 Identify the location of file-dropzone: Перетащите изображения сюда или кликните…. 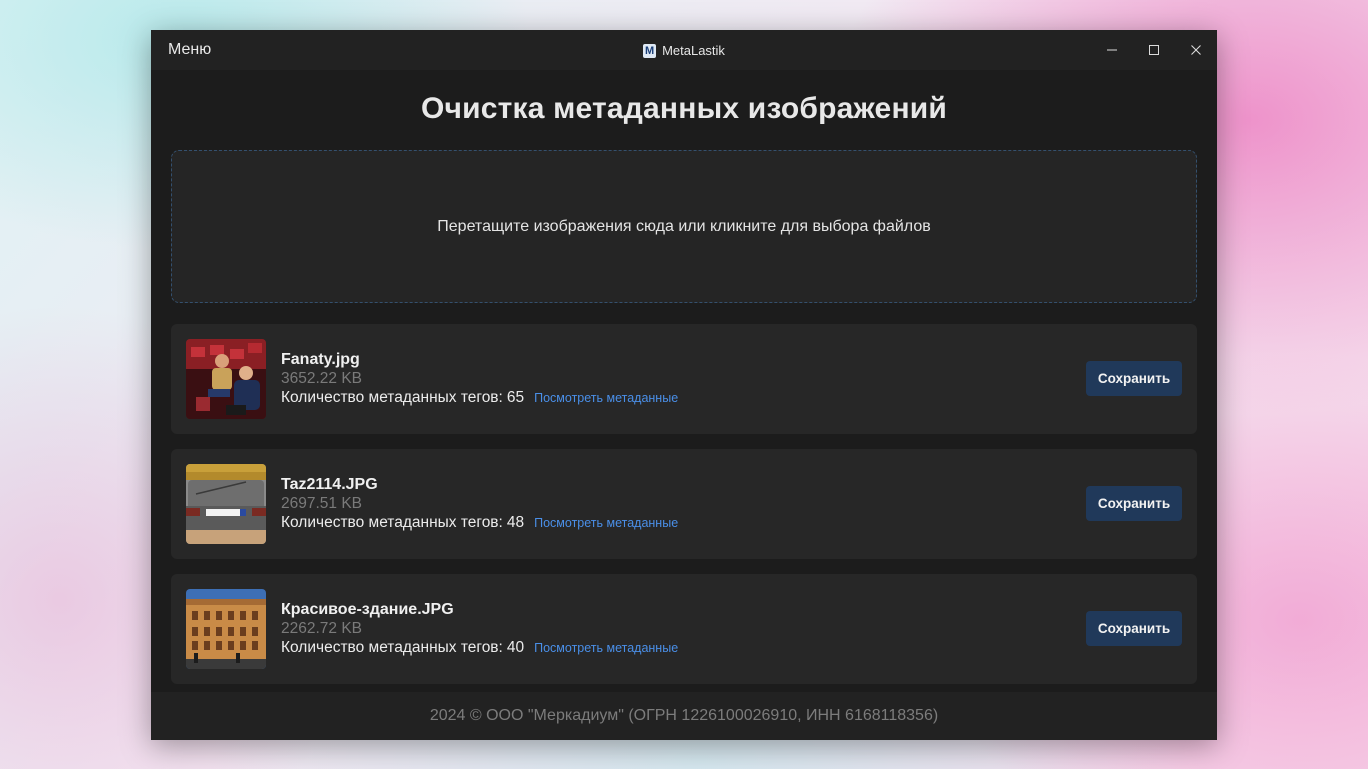
(684, 226).